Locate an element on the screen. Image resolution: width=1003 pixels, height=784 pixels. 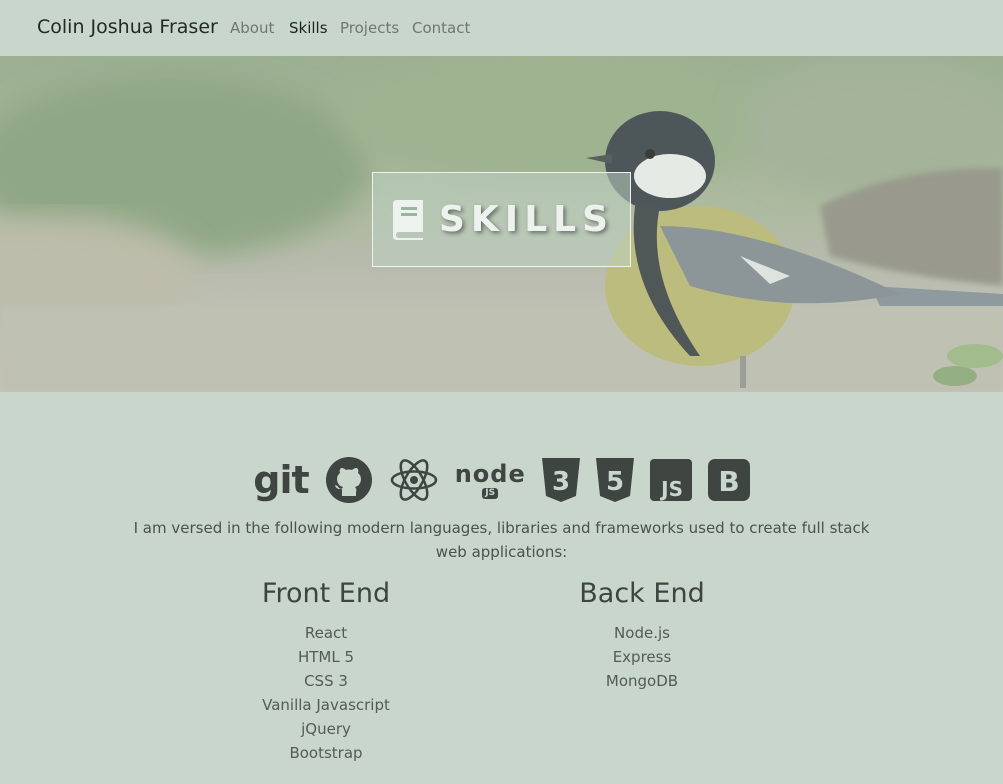
front-end-heading: Front End is located at coordinates (326, 593).